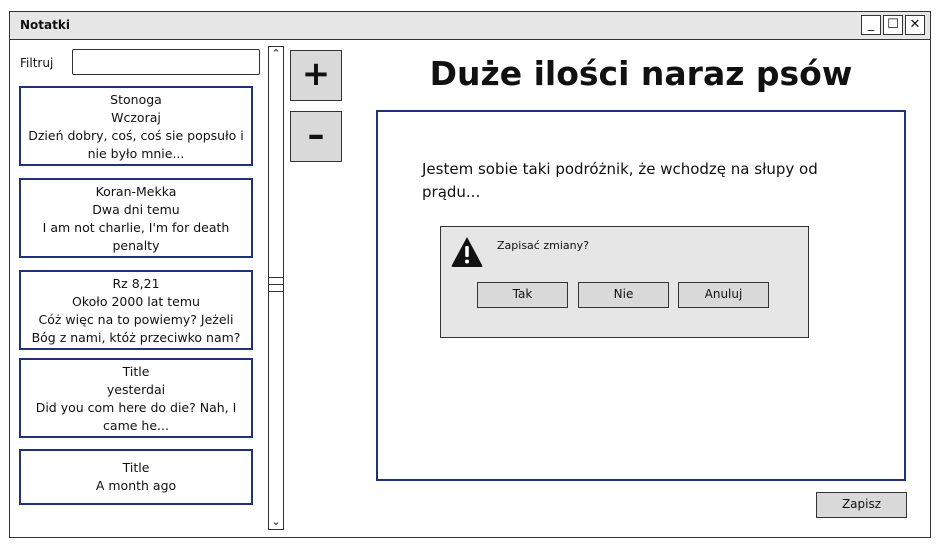  What do you see at coordinates (522, 295) in the screenshot?
I see `yes-button: Tak` at bounding box center [522, 295].